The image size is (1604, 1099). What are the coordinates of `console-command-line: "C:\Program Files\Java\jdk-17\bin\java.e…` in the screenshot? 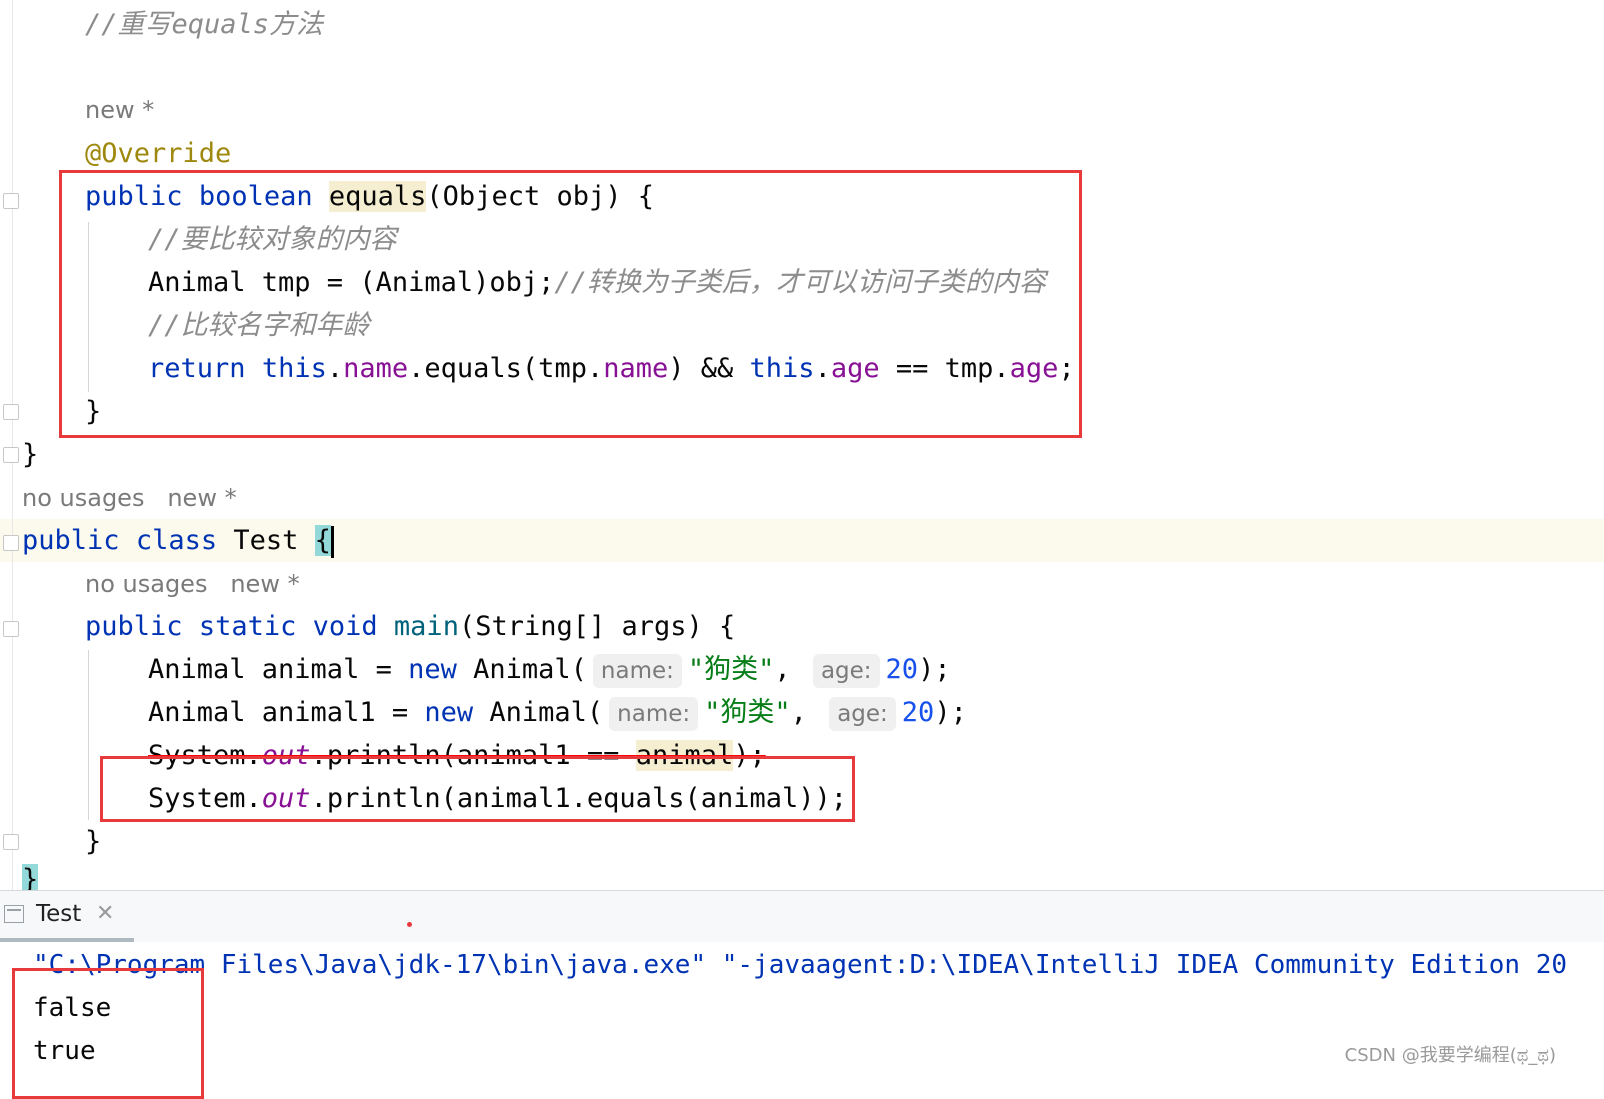 It's located at (800, 965).